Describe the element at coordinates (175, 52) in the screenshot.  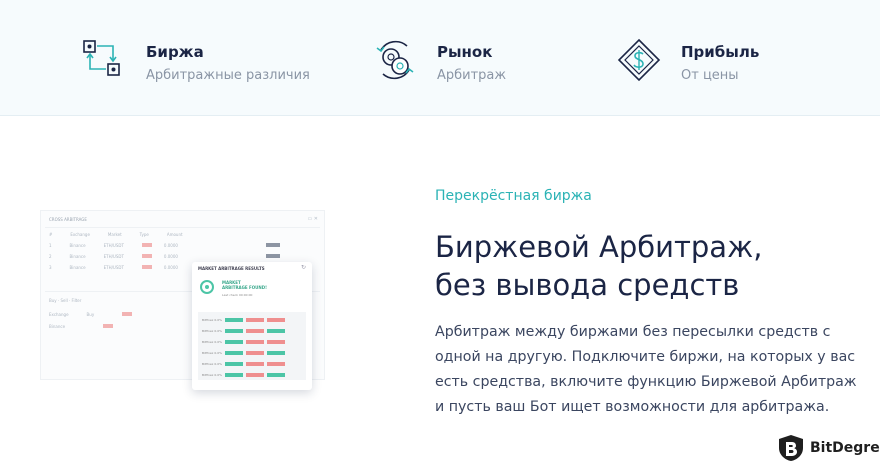
I see `feature-title: Биржа` at that location.